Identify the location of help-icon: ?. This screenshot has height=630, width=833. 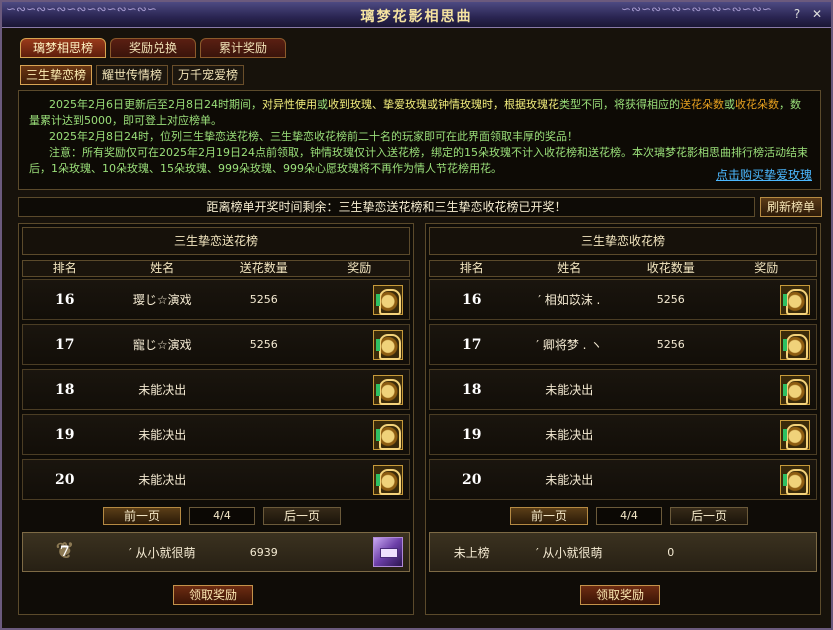
(797, 14).